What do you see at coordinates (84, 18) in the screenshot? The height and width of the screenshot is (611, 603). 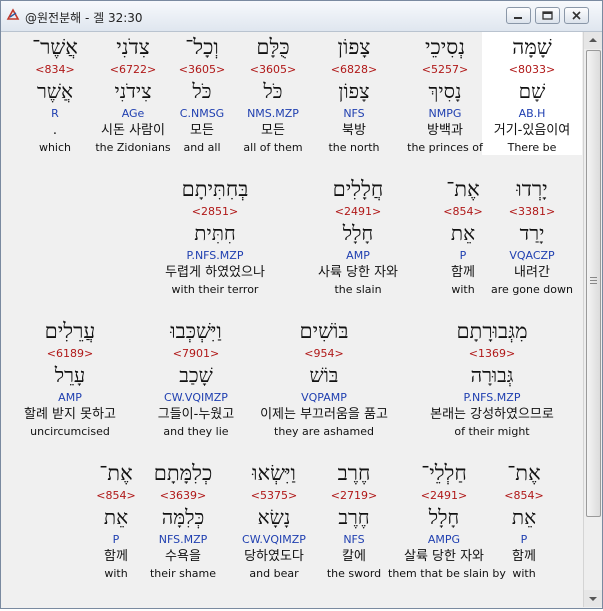 I see `window-title: @원전분해 - 겔 32:30` at bounding box center [84, 18].